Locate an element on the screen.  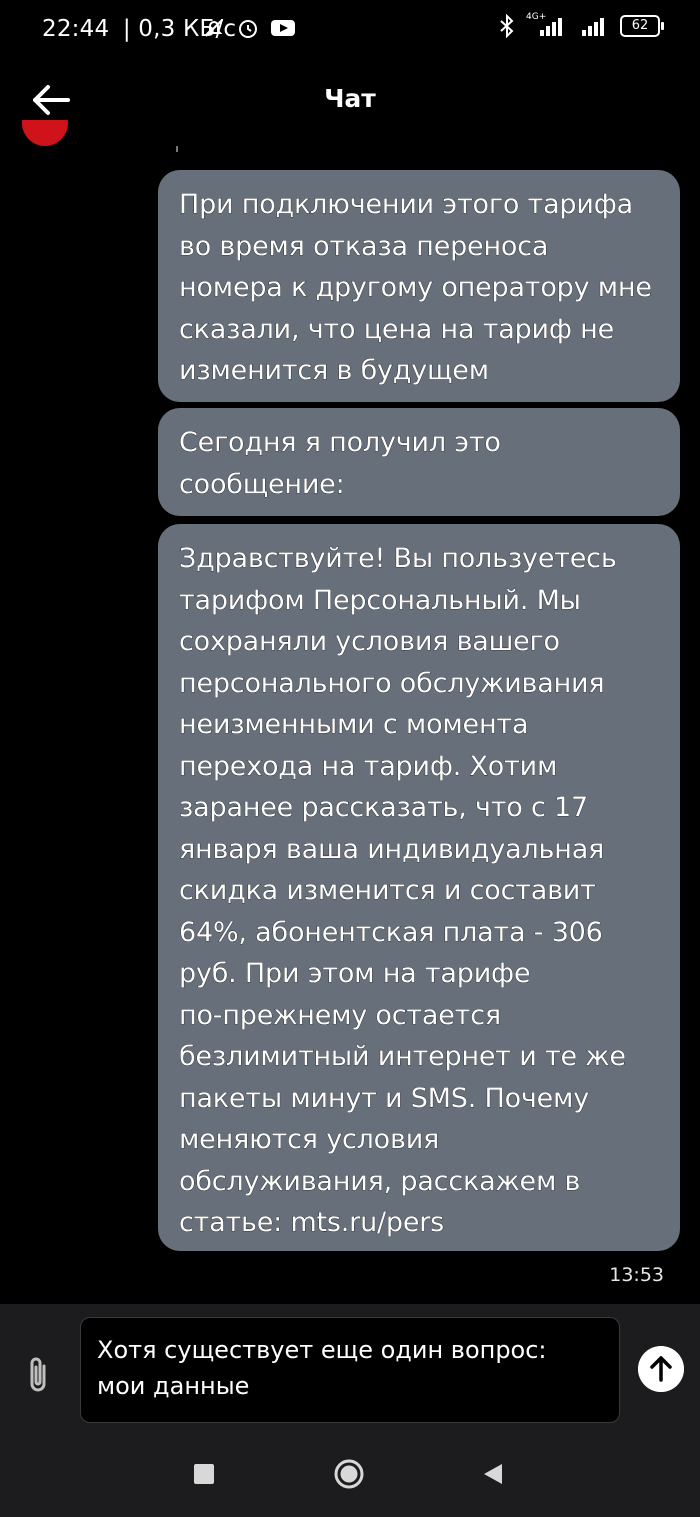
system-nav-bar is located at coordinates (350, 1475).